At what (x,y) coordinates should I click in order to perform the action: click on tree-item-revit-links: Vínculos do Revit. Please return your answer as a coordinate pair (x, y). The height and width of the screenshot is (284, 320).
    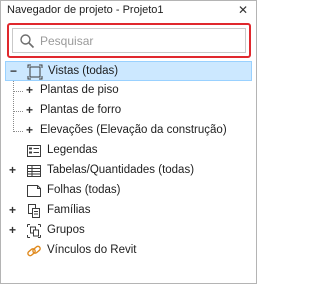
    Looking at the image, I should click on (128, 251).